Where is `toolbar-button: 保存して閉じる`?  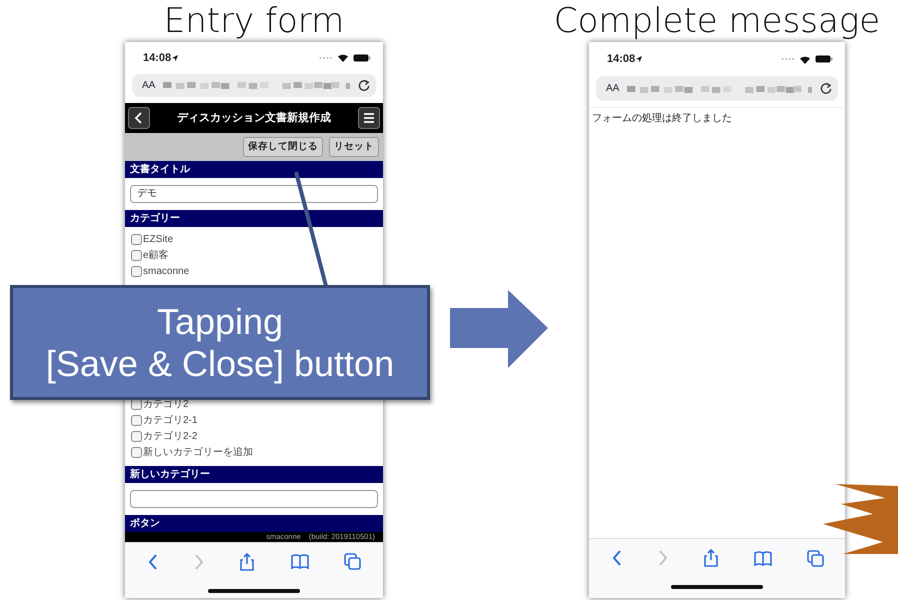 toolbar-button: 保存して閉じる is located at coordinates (283, 147).